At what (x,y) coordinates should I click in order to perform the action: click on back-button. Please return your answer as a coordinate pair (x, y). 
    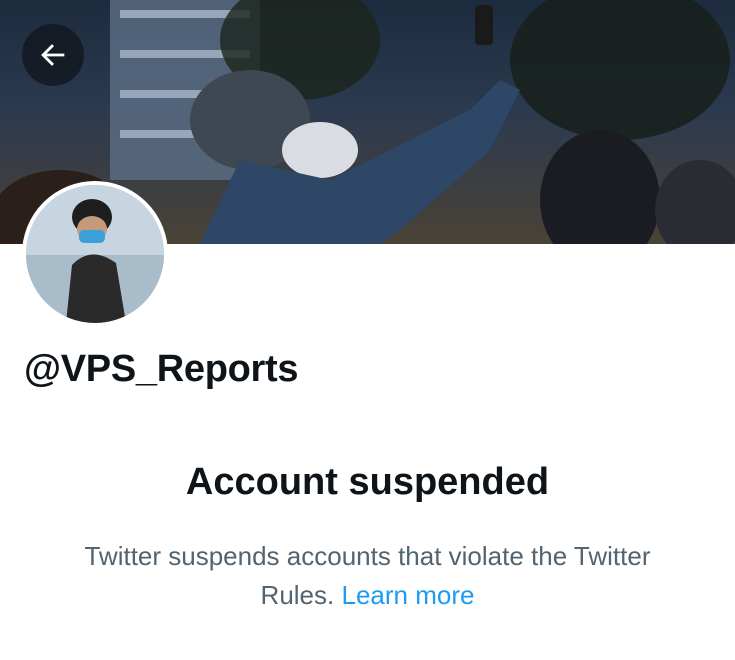
    Looking at the image, I should click on (53, 55).